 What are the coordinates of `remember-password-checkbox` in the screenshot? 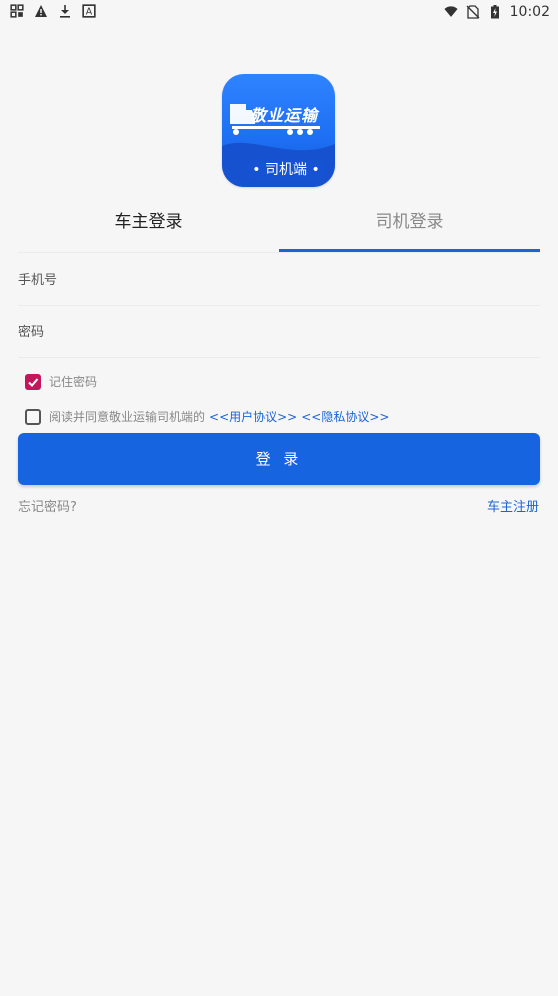 It's located at (33, 381).